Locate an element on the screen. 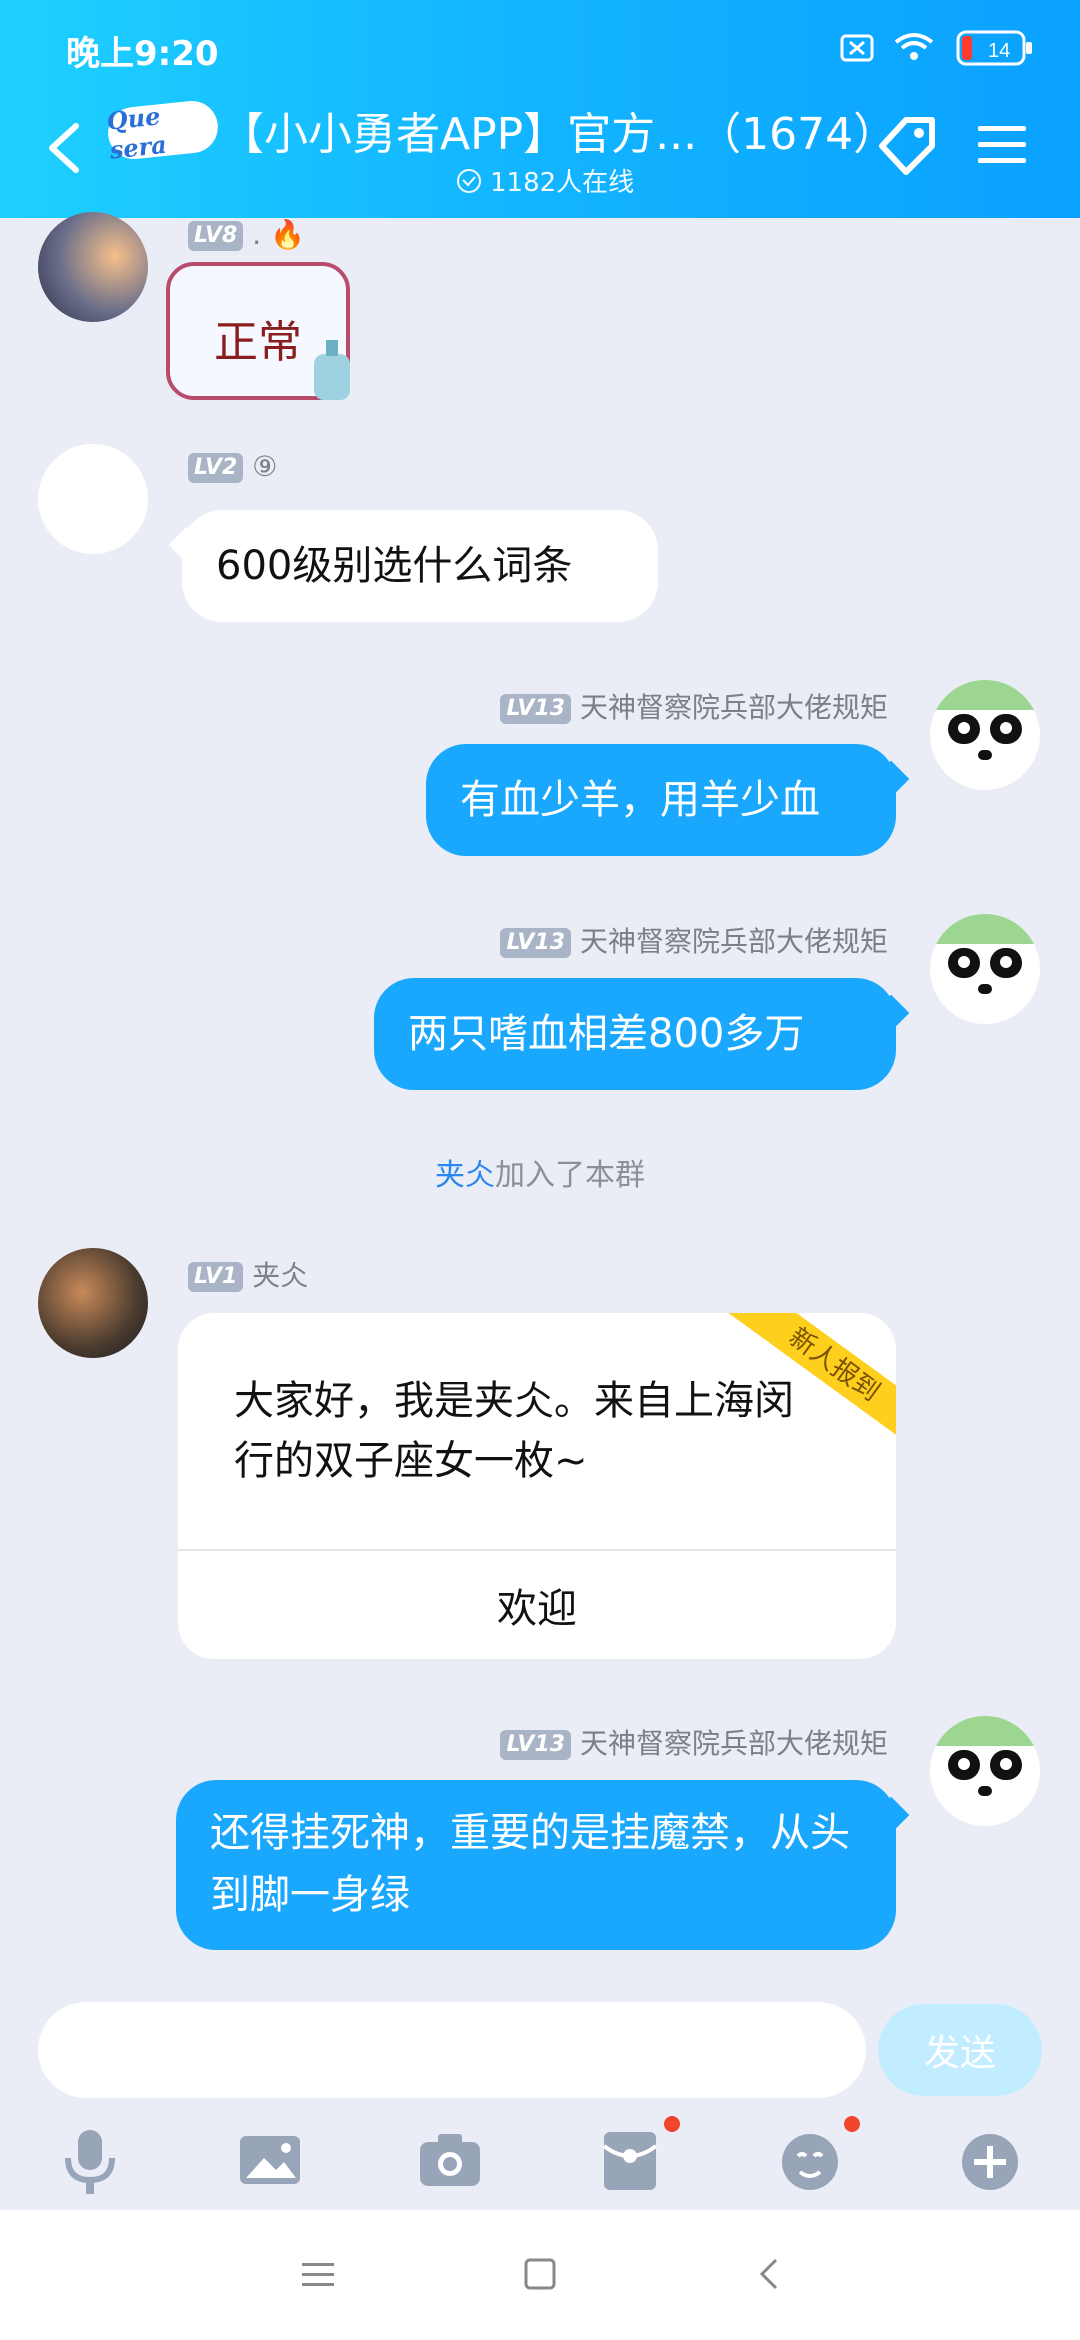 The height and width of the screenshot is (2340, 1080). fire-icon: 🔥 is located at coordinates (287, 234).